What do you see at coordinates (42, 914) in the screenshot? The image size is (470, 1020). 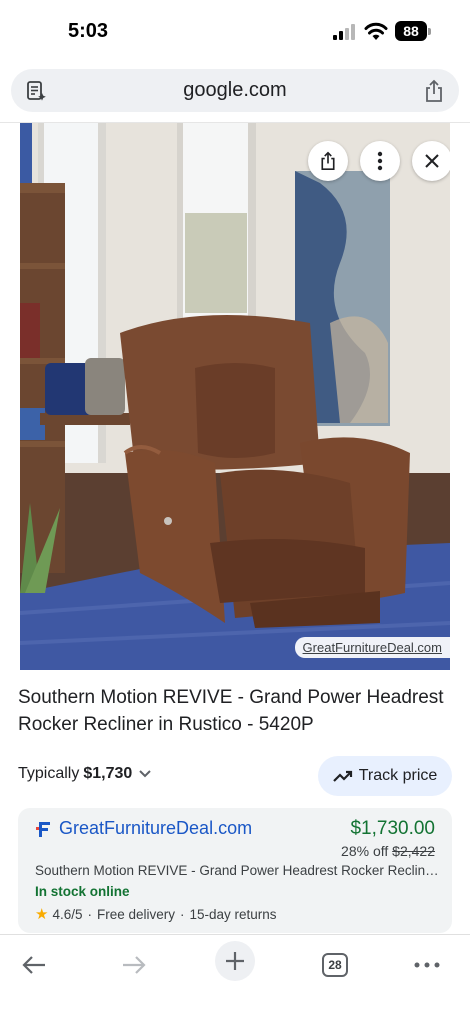 I see `star-icon: ★` at bounding box center [42, 914].